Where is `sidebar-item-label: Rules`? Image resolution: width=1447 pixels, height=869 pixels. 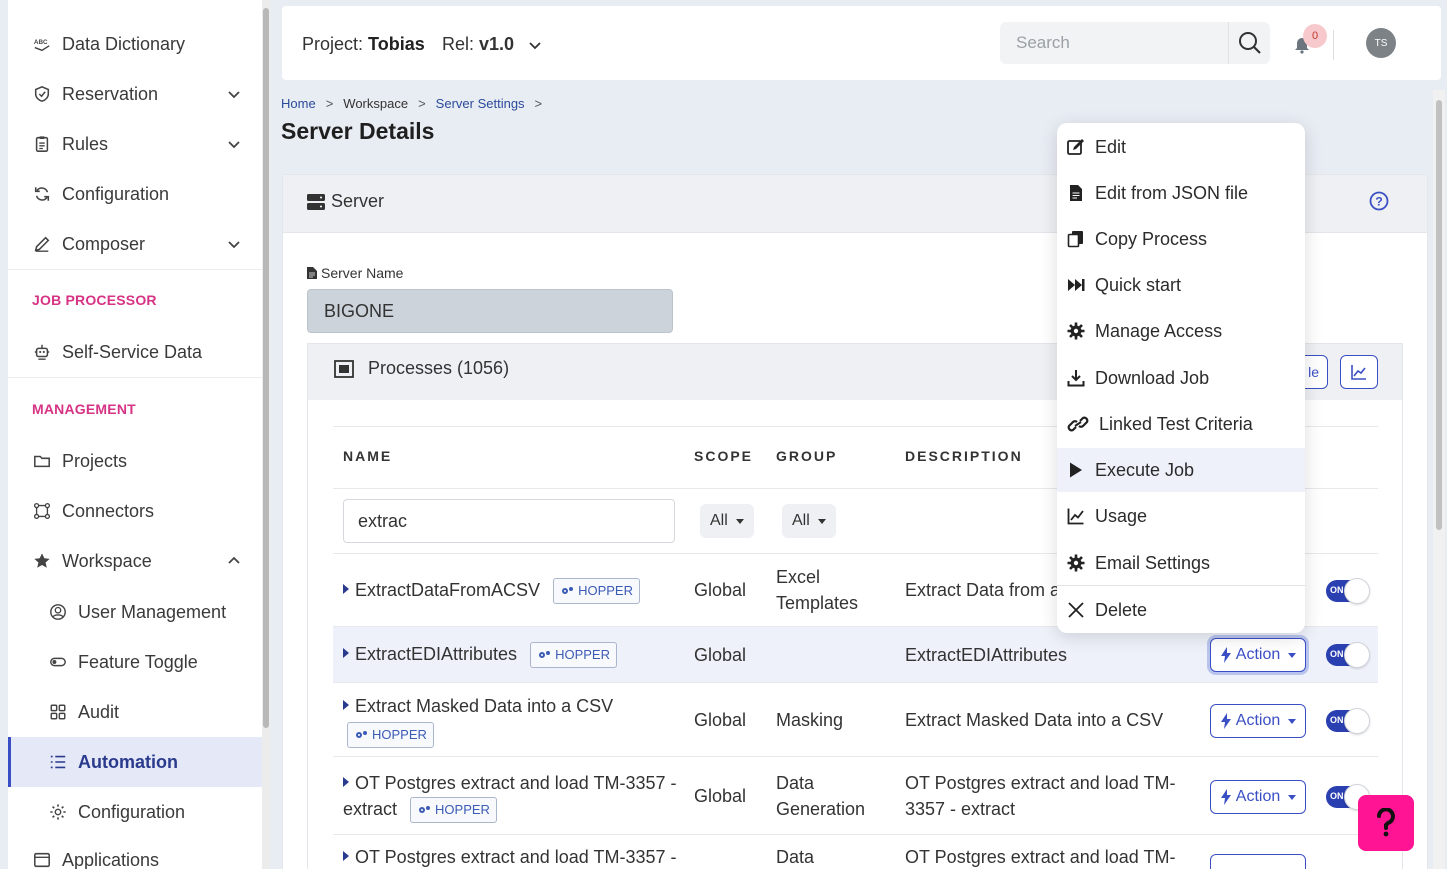
sidebar-item-label: Rules is located at coordinates (85, 143).